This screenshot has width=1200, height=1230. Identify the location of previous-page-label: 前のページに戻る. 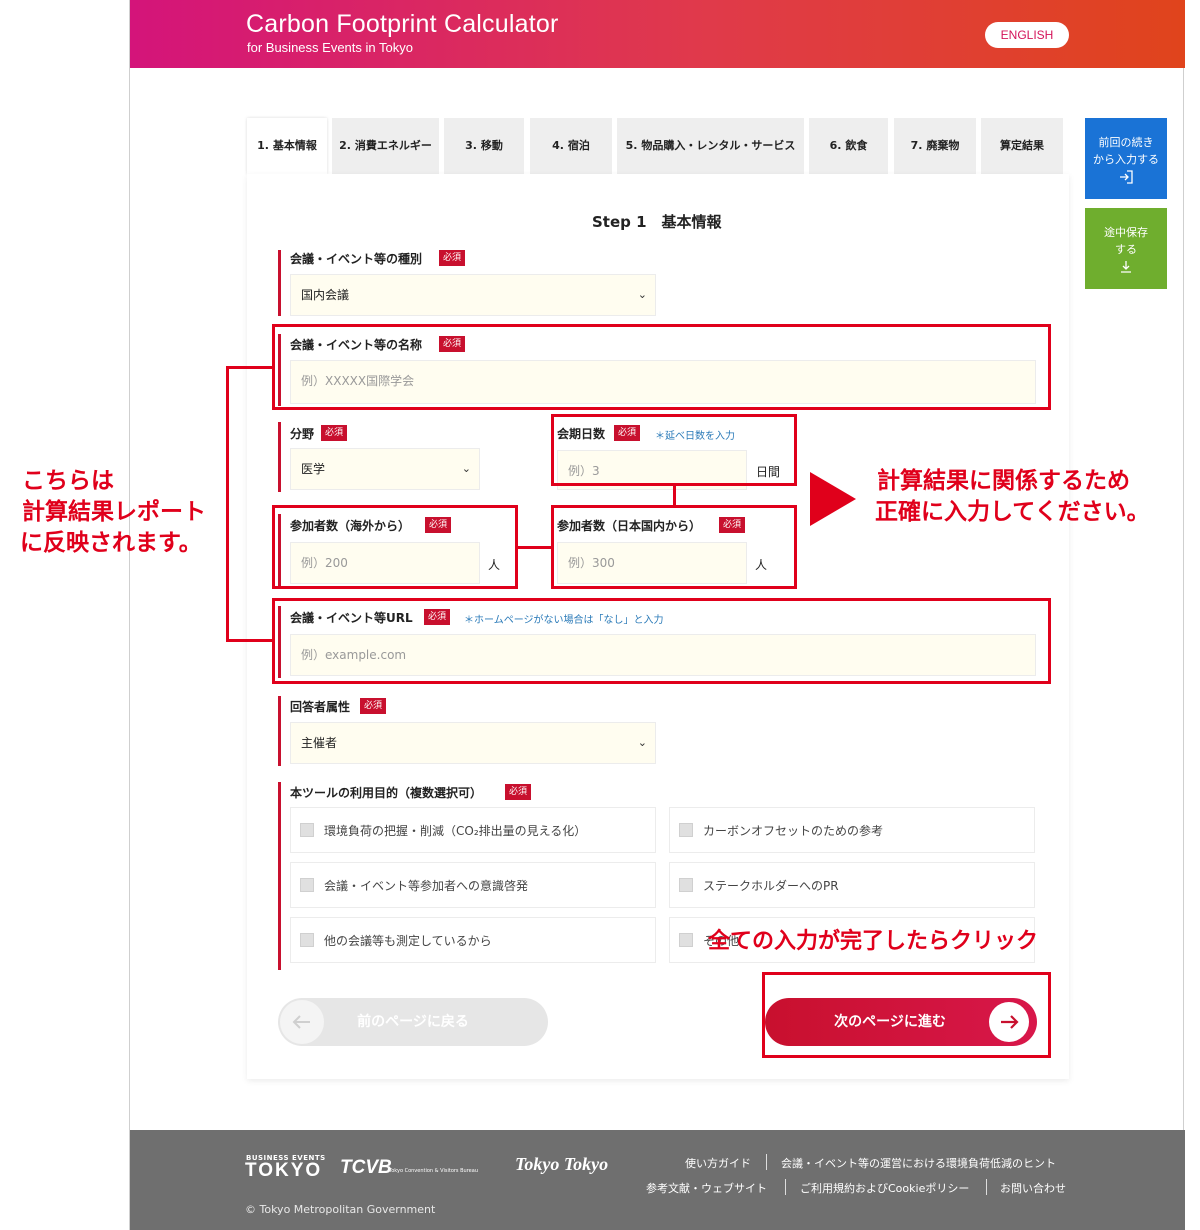
(413, 1022).